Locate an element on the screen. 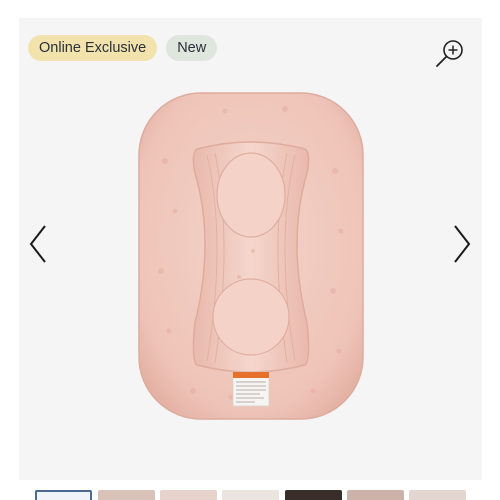 The height and width of the screenshot is (500, 500). chevron-right-icon is located at coordinates (462, 244).